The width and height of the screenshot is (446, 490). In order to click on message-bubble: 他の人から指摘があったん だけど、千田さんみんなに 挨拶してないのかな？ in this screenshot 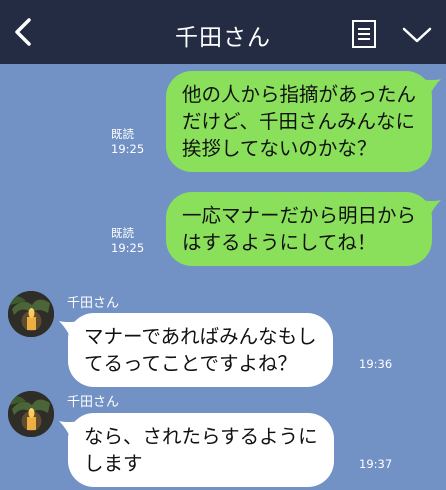, I will do `click(303, 121)`.